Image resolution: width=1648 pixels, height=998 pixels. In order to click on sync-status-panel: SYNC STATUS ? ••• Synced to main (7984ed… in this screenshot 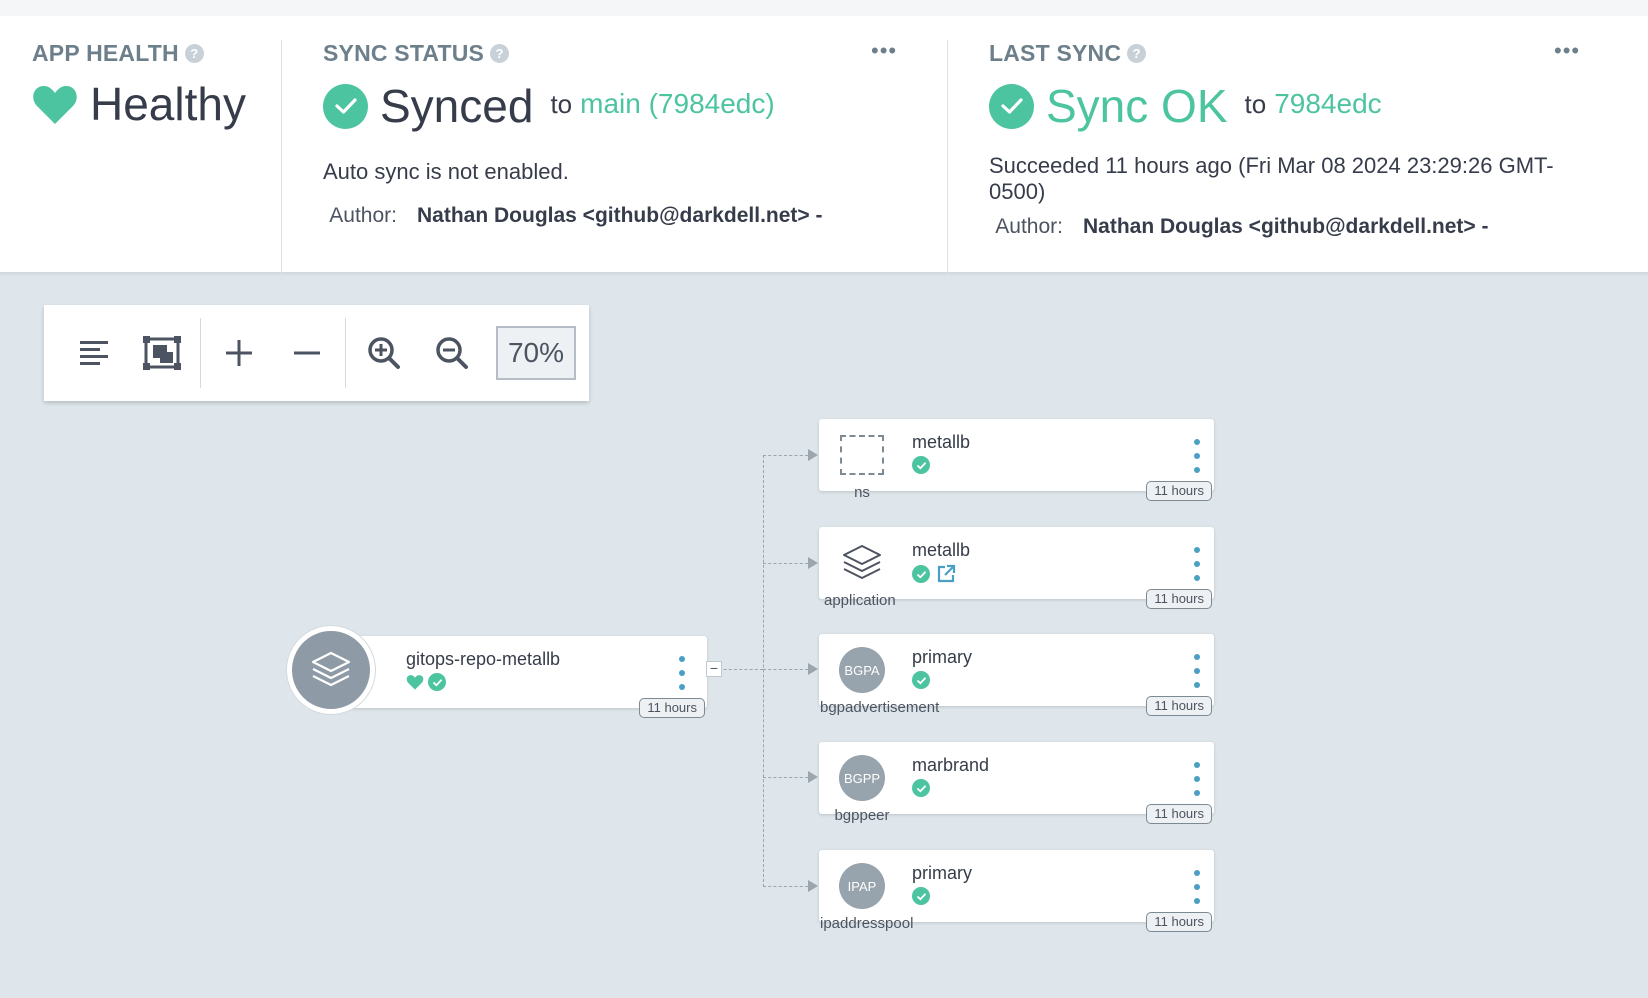, I will do `click(609, 134)`.